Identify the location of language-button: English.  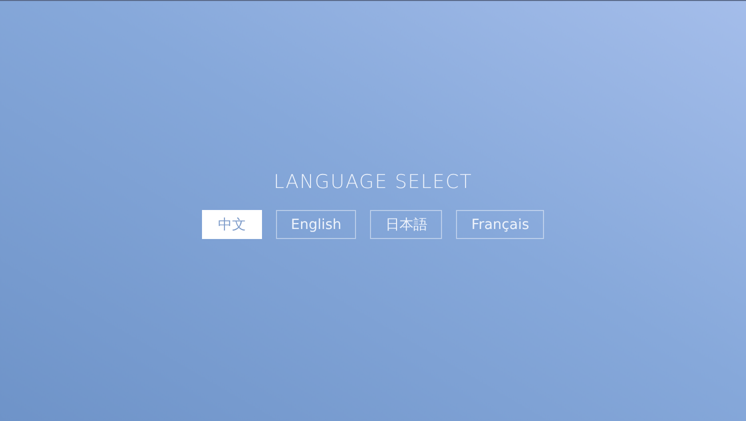
(316, 224).